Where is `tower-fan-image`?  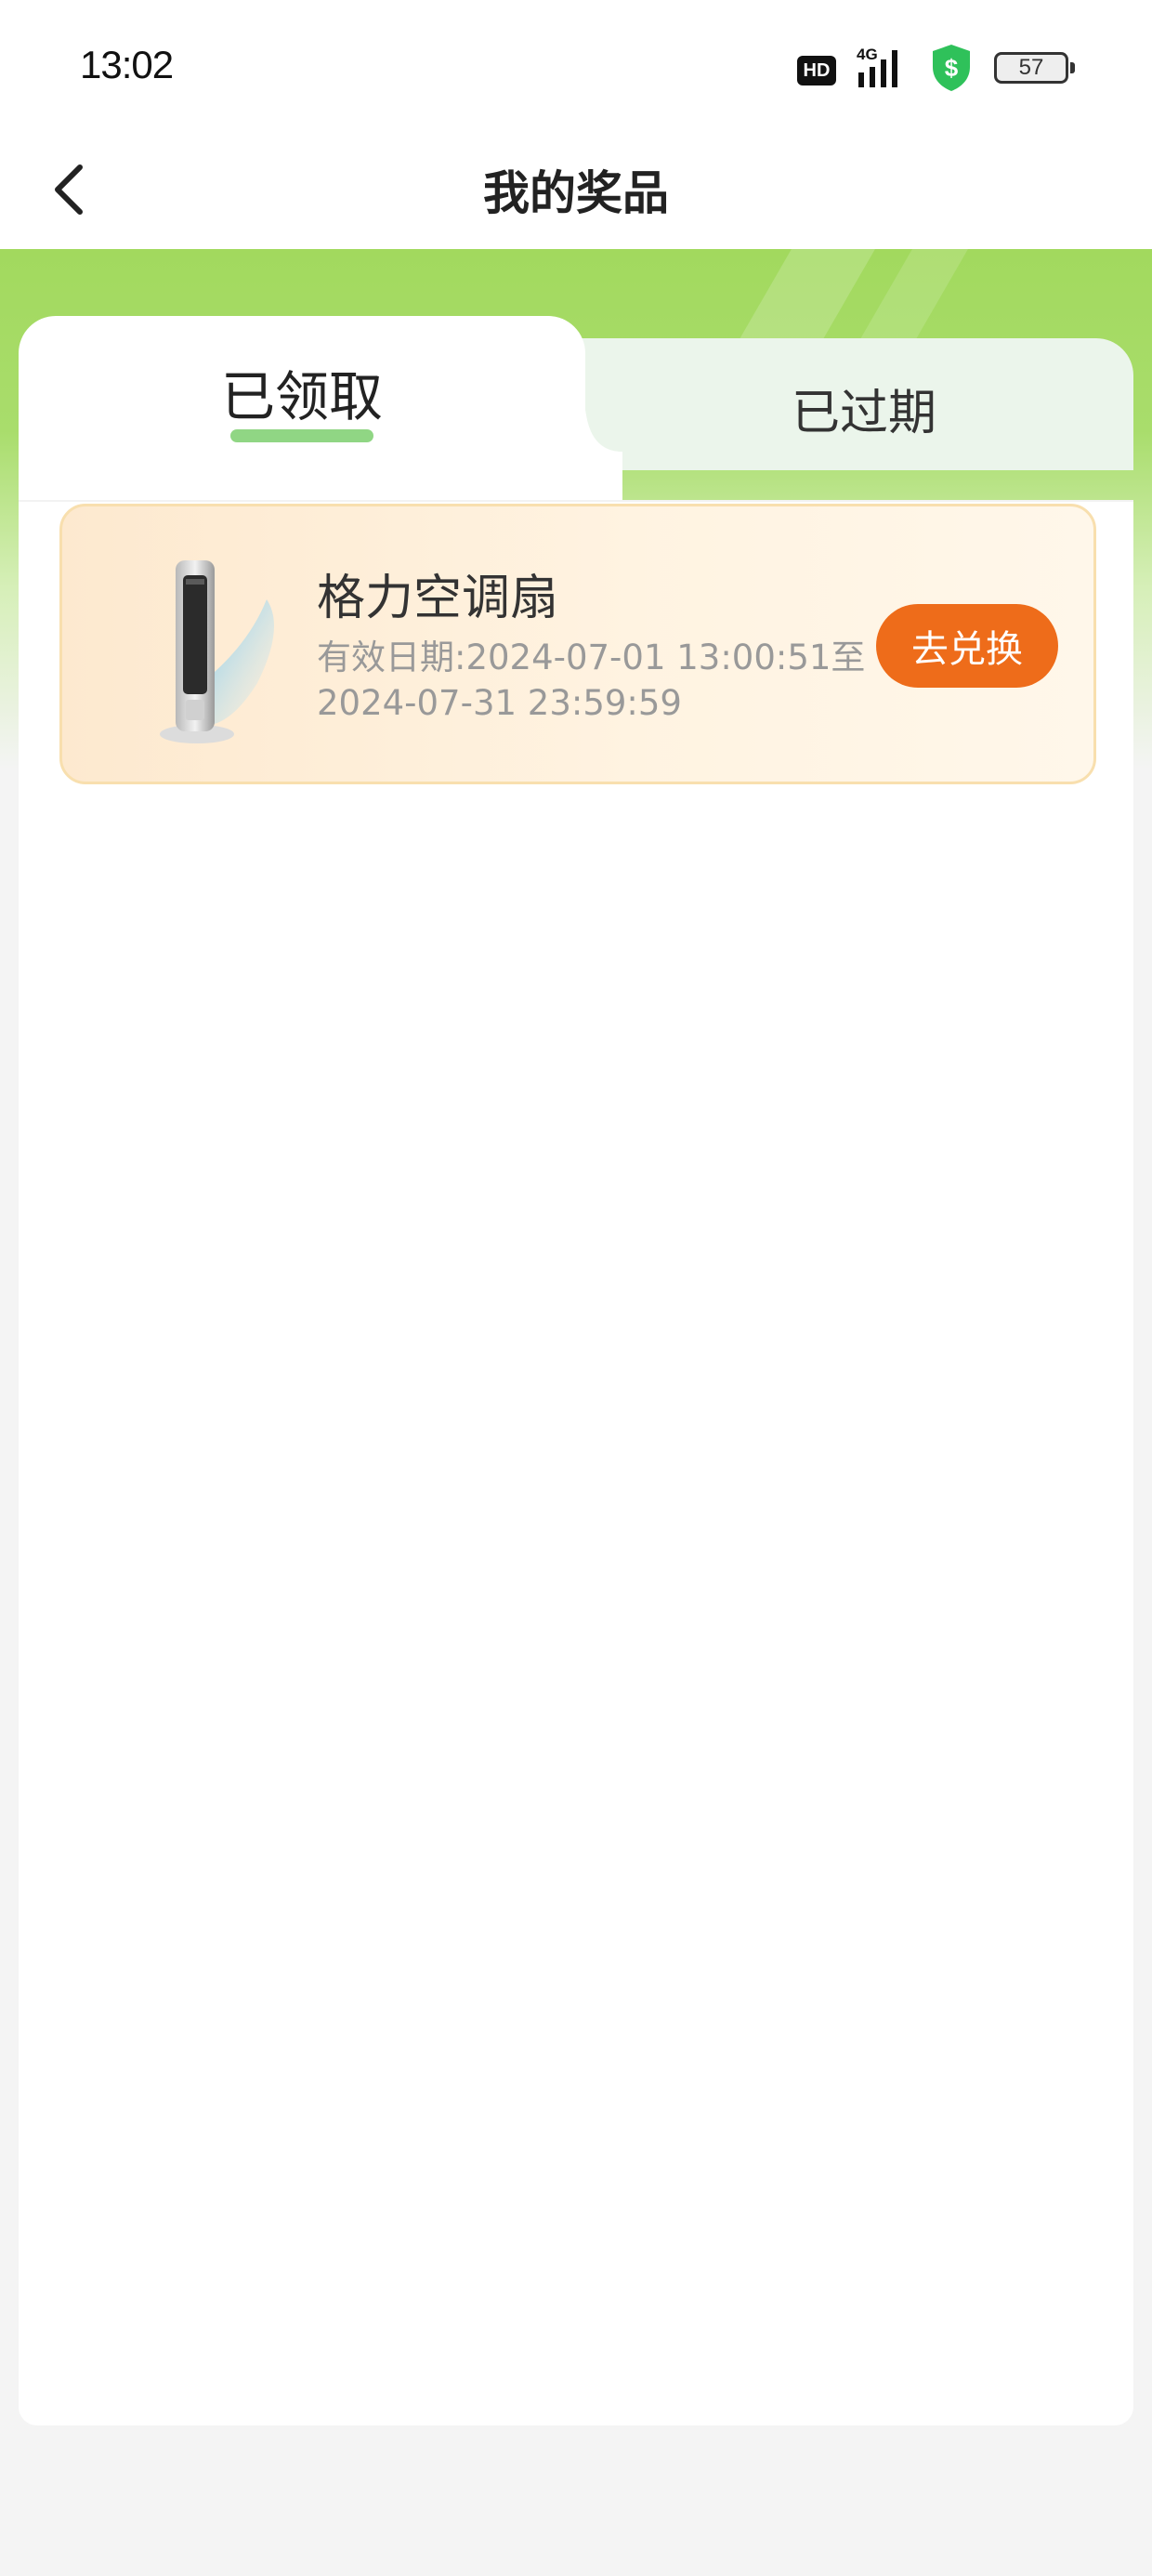 tower-fan-image is located at coordinates (217, 651).